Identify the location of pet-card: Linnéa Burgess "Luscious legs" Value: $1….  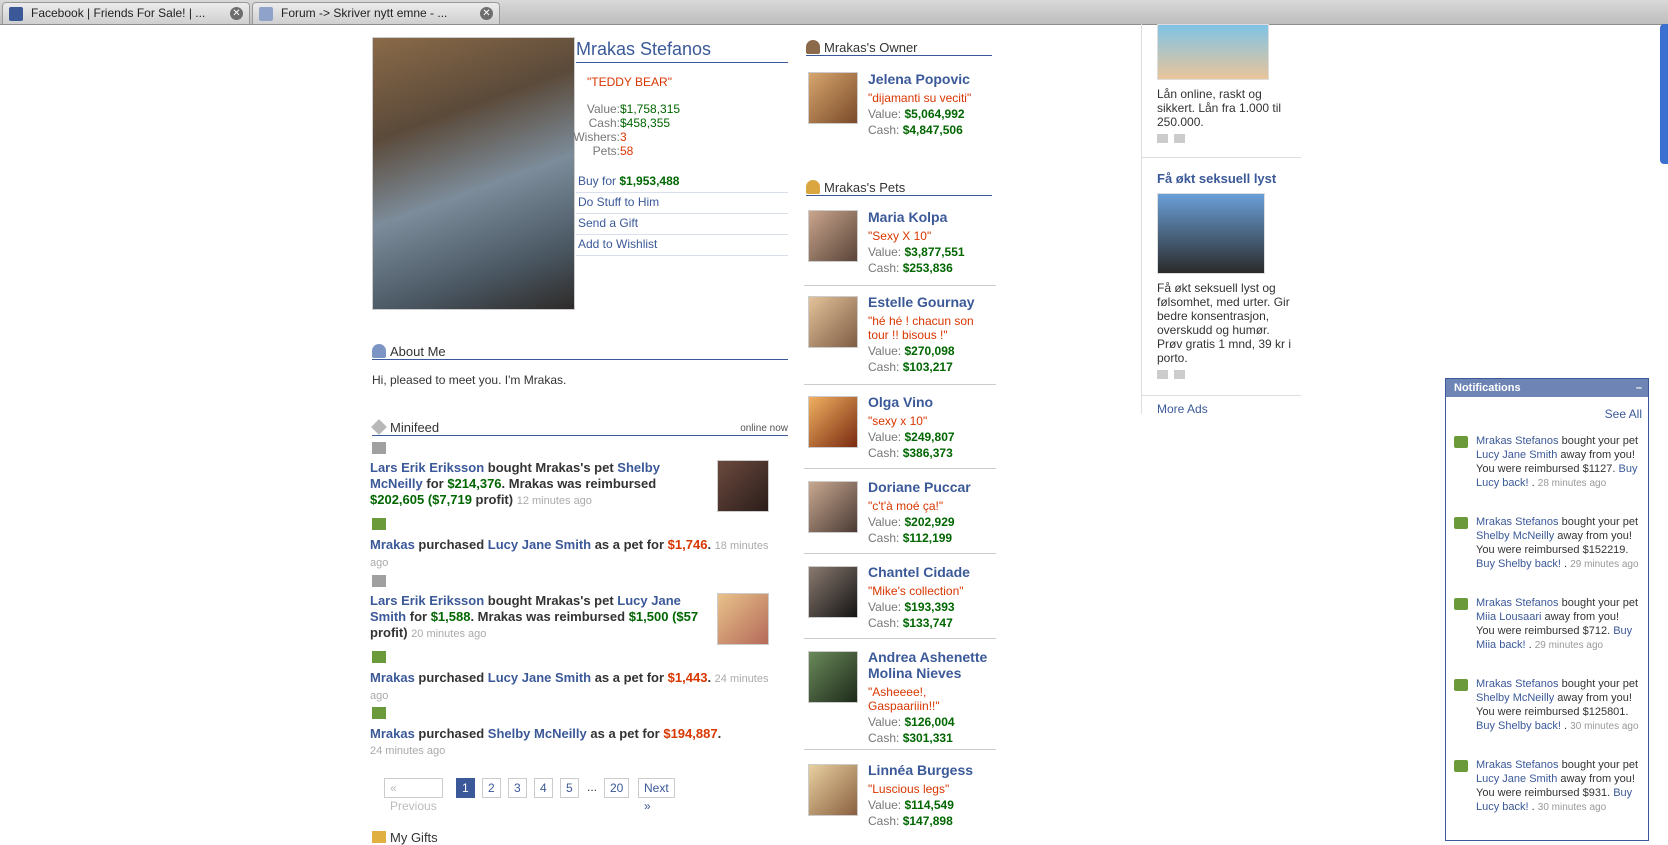
(900, 798).